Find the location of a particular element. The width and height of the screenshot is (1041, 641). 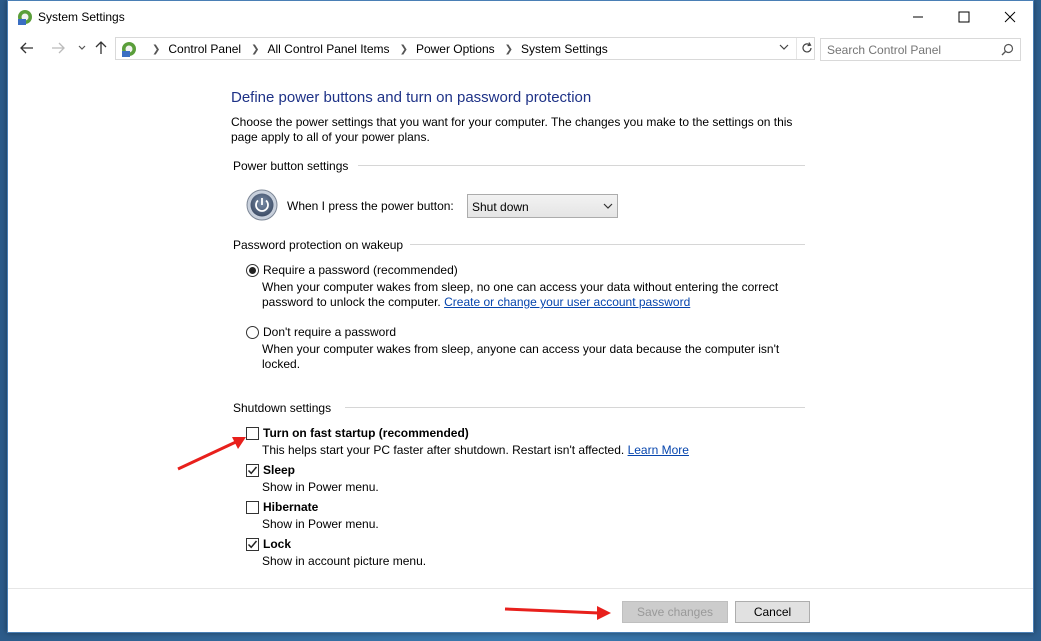

back-button is located at coordinates (27, 48).